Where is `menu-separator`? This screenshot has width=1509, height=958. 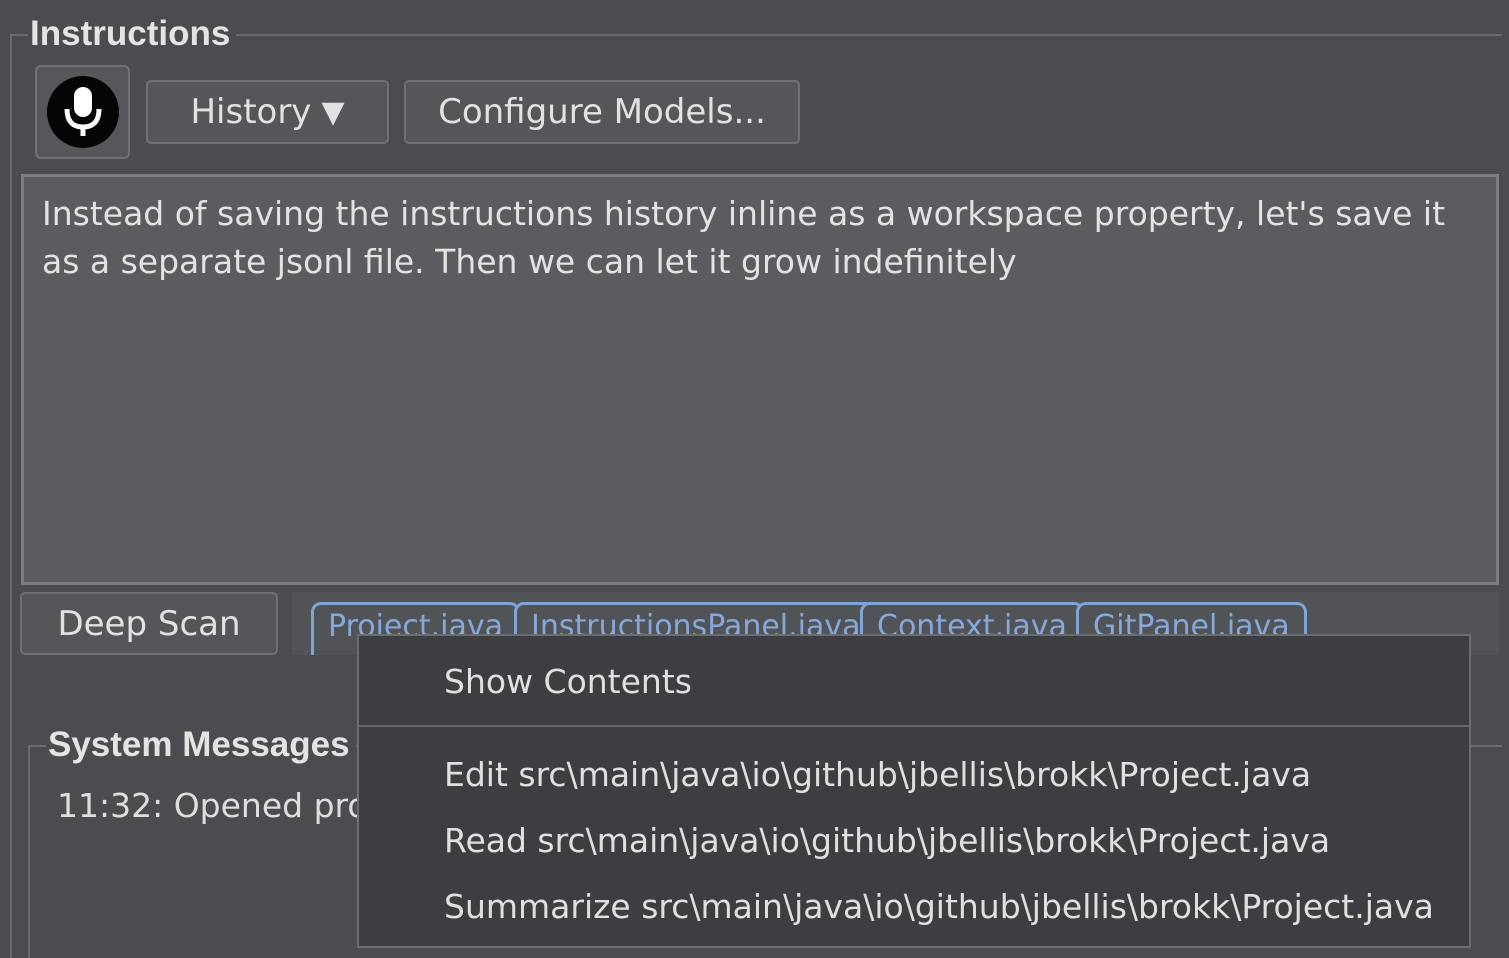
menu-separator is located at coordinates (914, 726).